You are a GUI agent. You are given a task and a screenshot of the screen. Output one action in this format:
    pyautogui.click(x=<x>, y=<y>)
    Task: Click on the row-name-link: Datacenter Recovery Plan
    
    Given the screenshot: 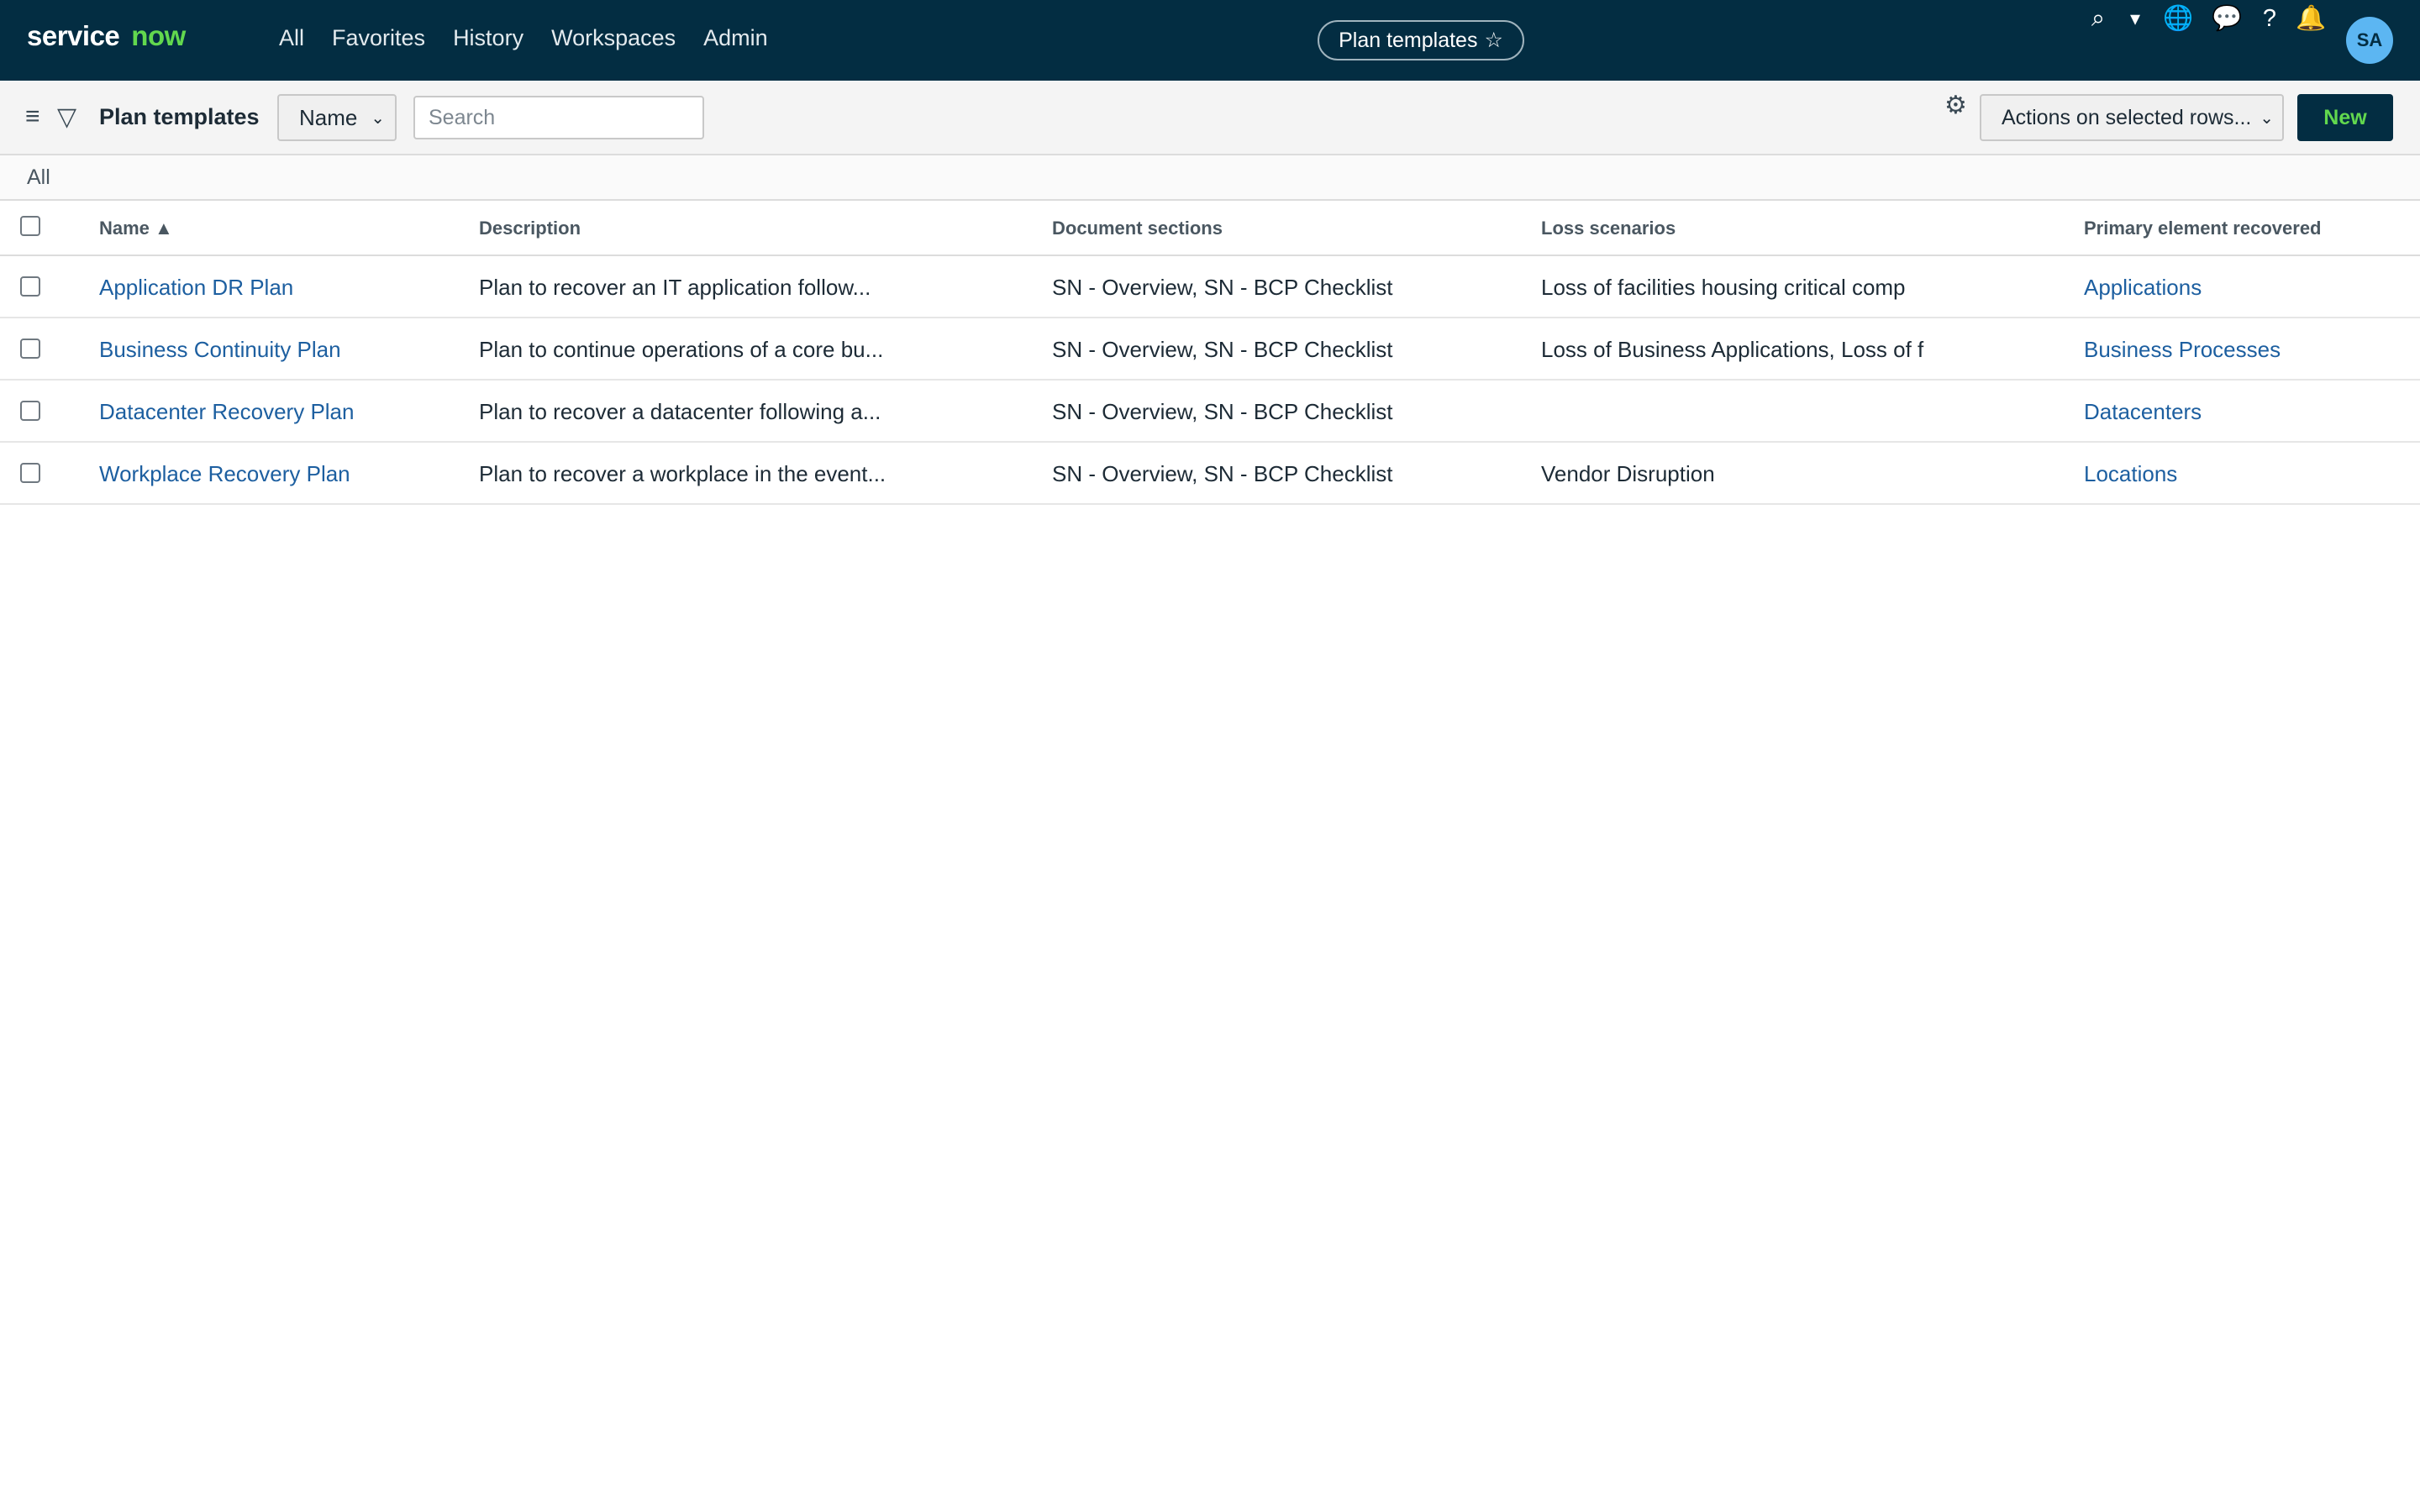 What is the action you would take?
    pyautogui.click(x=276, y=412)
    